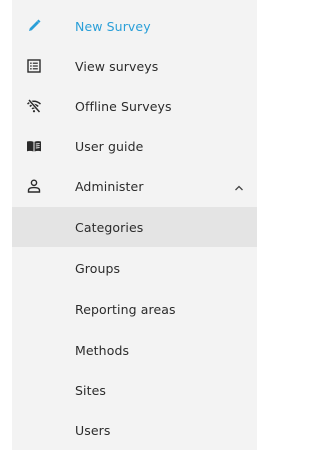 The image size is (320, 450). I want to click on nav-item-offline-surveys: Offline Surveys, so click(134, 106).